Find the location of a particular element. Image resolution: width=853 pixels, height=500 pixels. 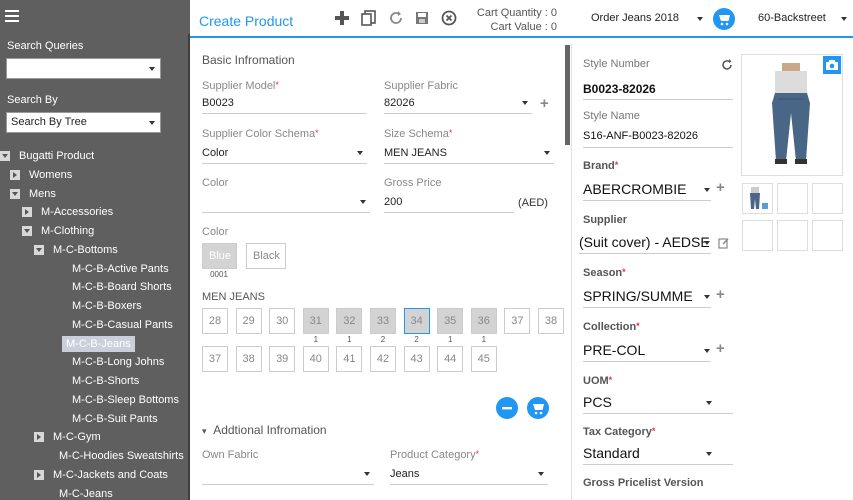

add-to-cart-button is located at coordinates (538, 408).